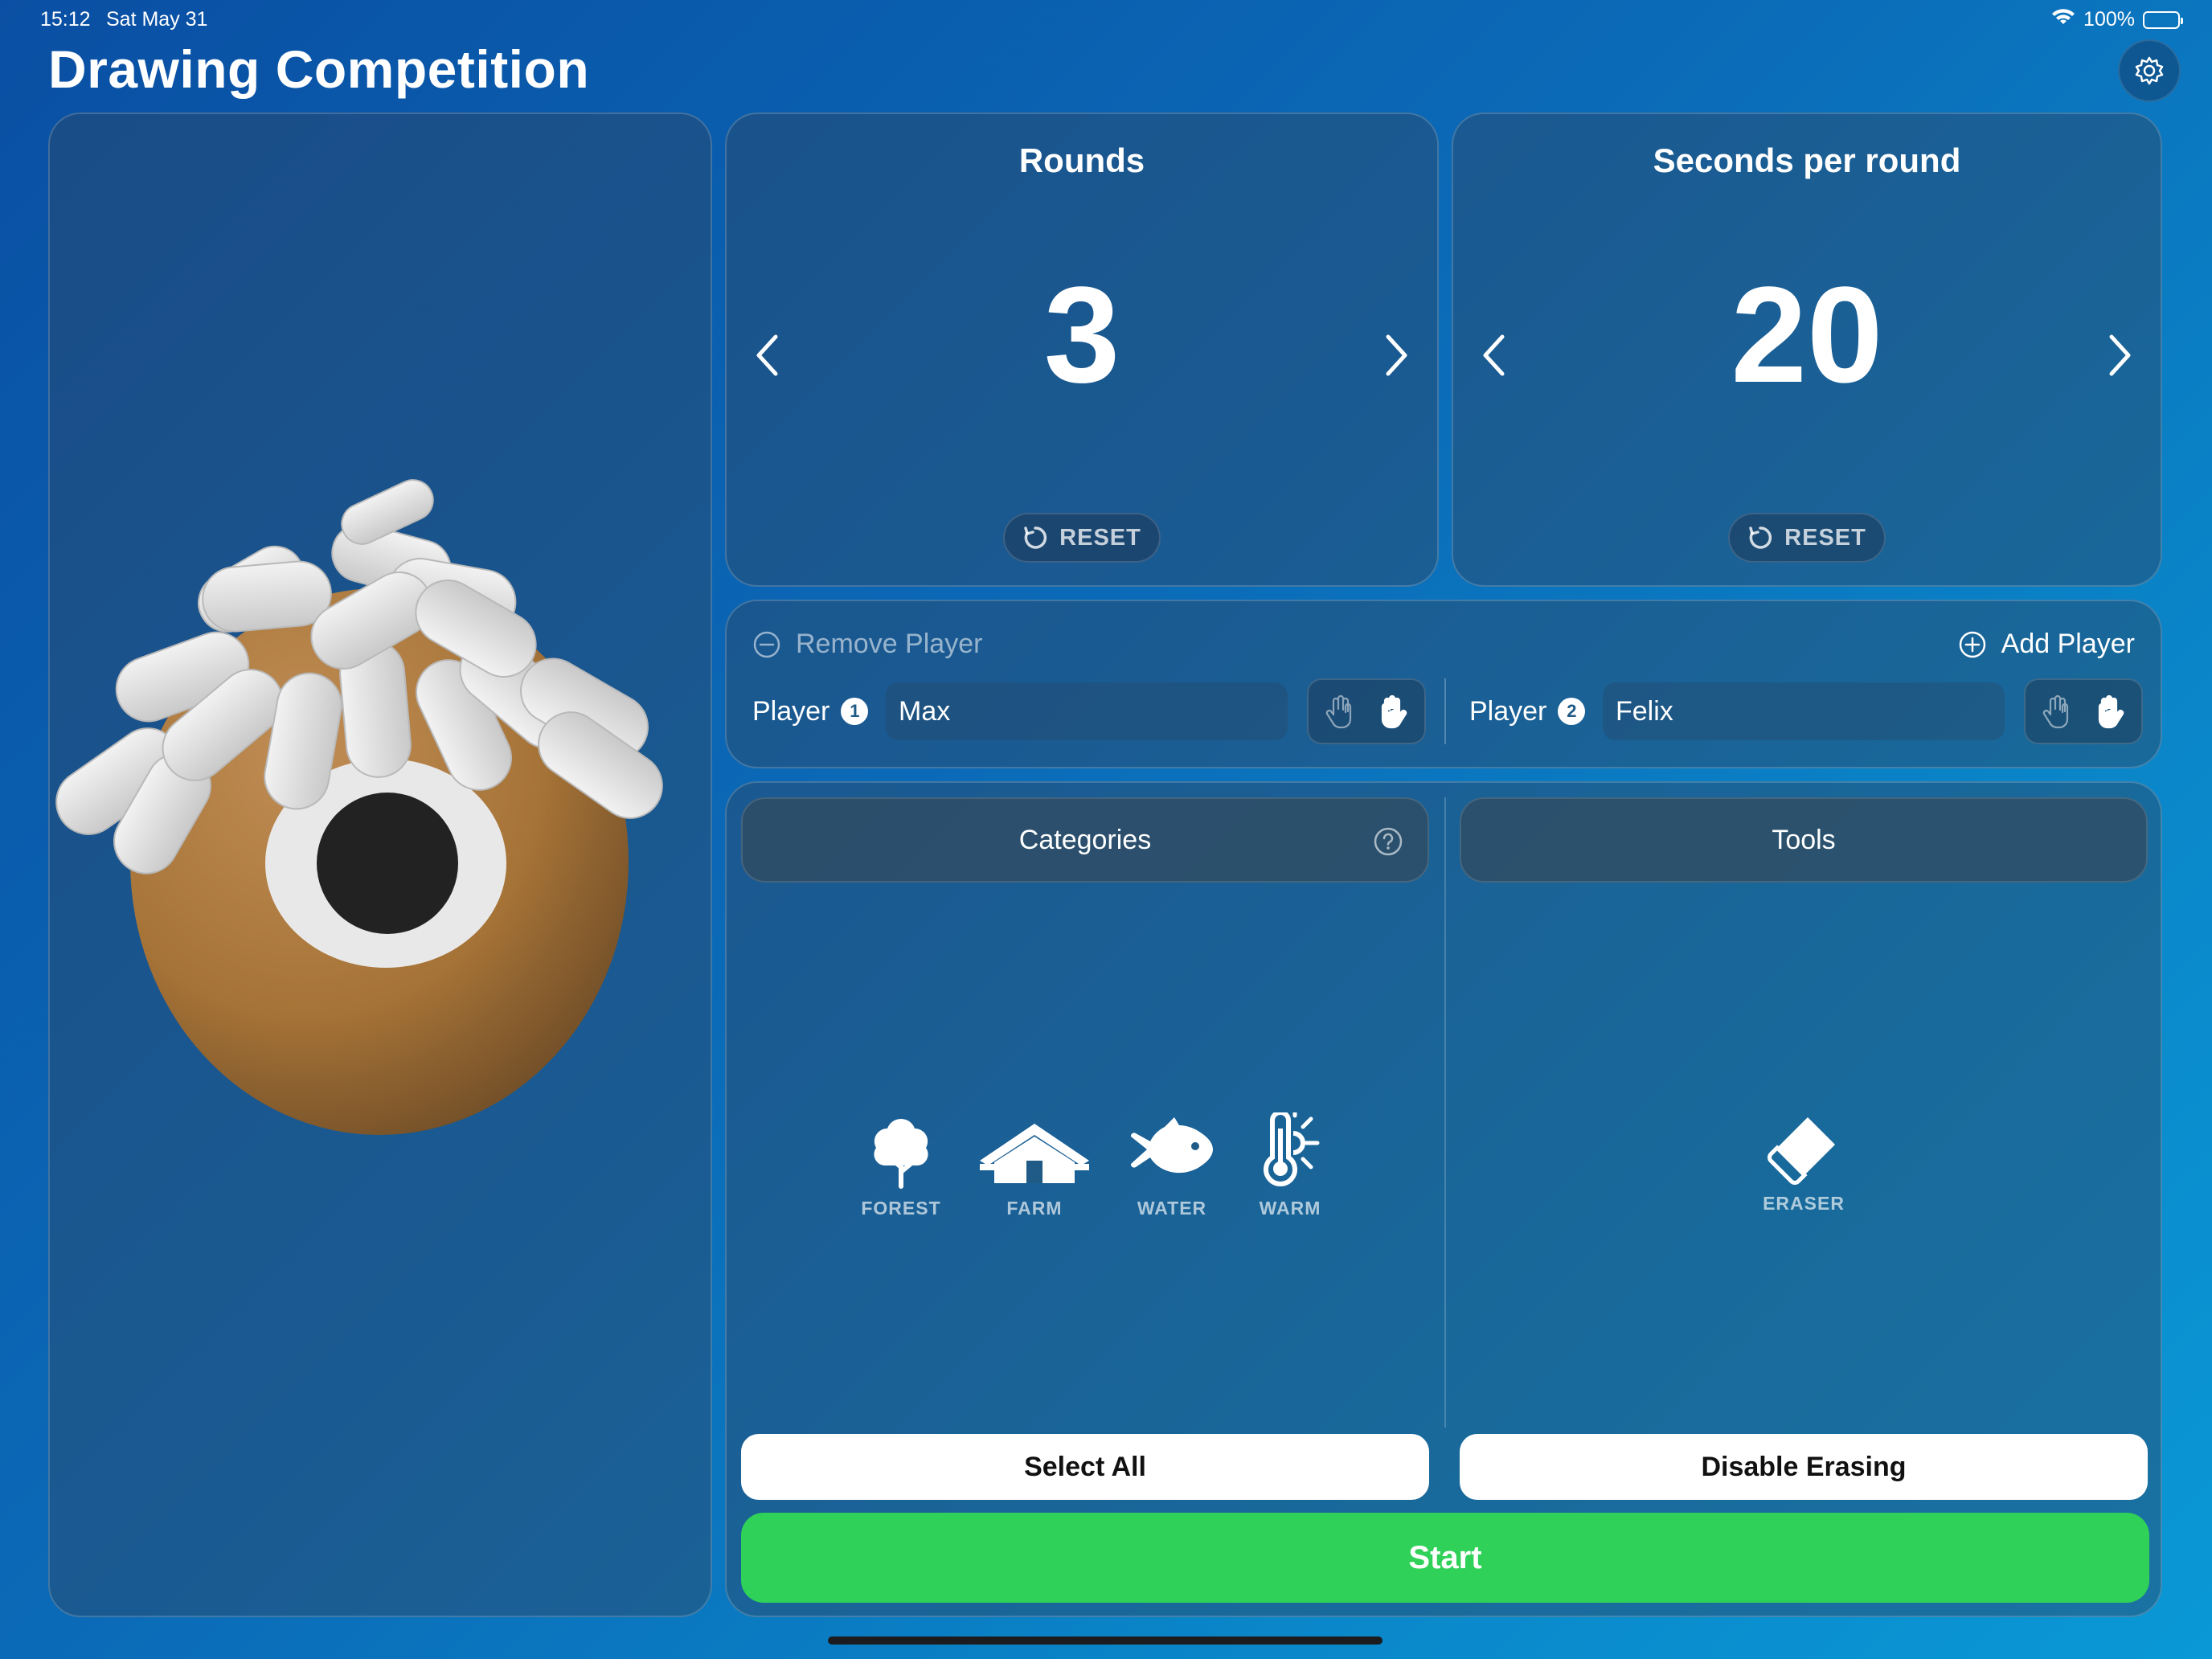  What do you see at coordinates (1804, 1203) in the screenshot?
I see `tool-label: ERASER` at bounding box center [1804, 1203].